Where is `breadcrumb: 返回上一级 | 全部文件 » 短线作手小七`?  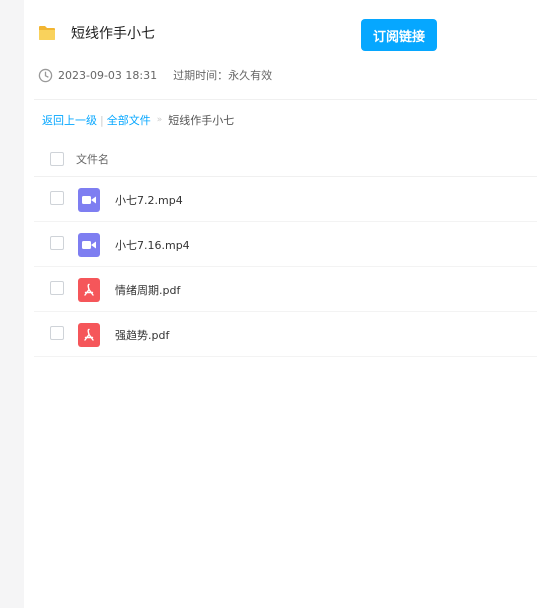 breadcrumb: 返回上一级 | 全部文件 » 短线作手小七 is located at coordinates (138, 120).